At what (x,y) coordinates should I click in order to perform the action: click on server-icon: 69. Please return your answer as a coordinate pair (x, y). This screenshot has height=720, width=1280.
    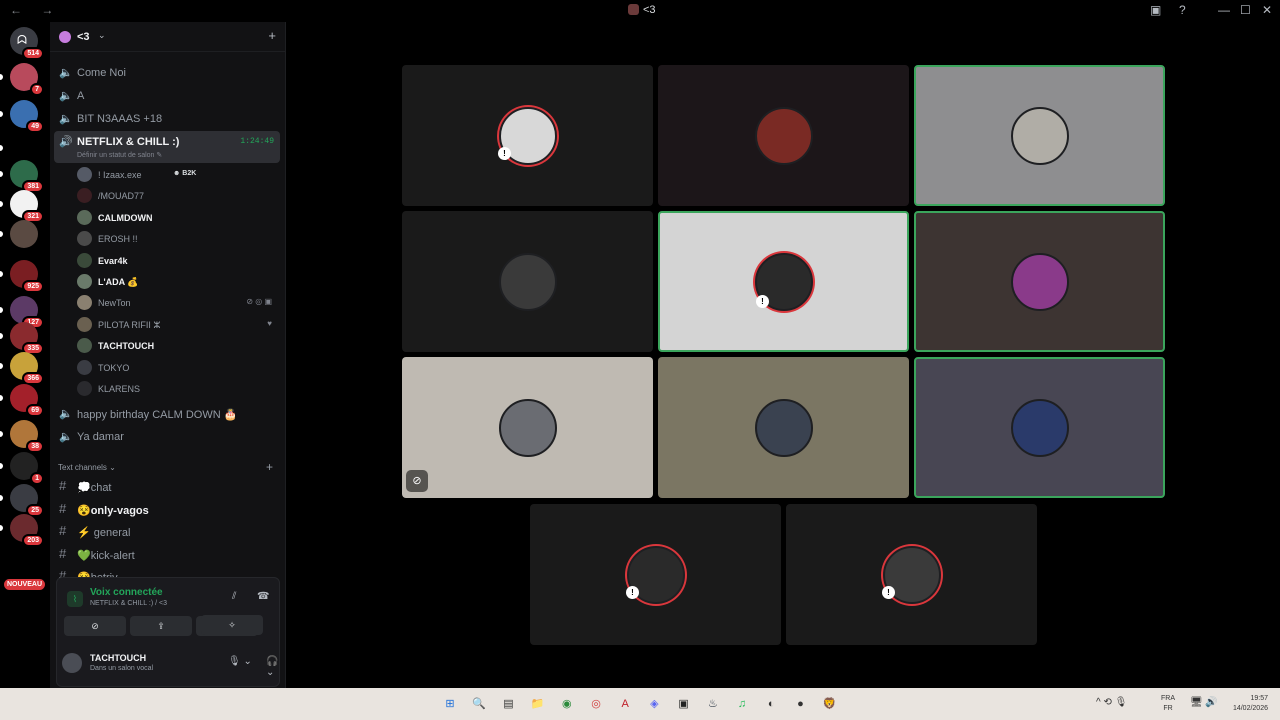
    Looking at the image, I should click on (22, 400).